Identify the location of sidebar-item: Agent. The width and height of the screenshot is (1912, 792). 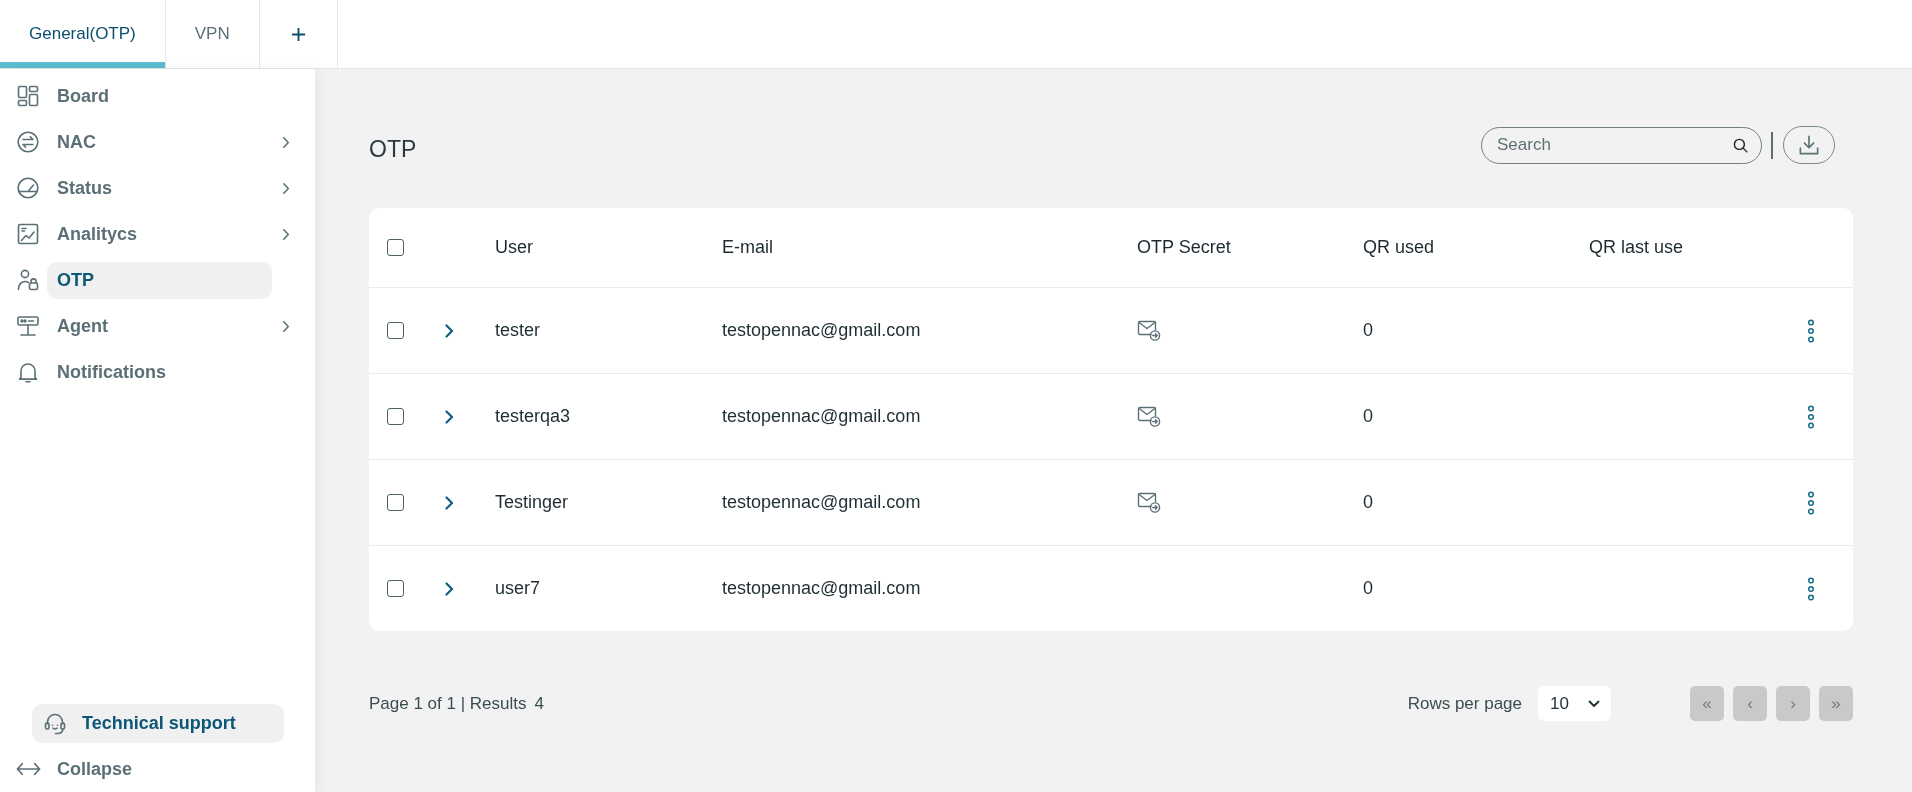
(157, 326).